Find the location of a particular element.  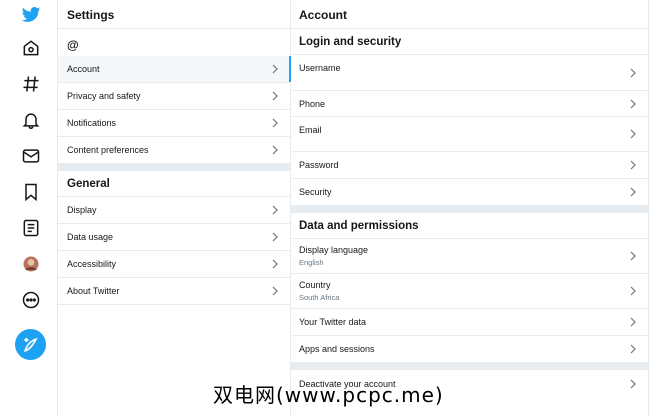

account-item-label: Username is located at coordinates (320, 68).